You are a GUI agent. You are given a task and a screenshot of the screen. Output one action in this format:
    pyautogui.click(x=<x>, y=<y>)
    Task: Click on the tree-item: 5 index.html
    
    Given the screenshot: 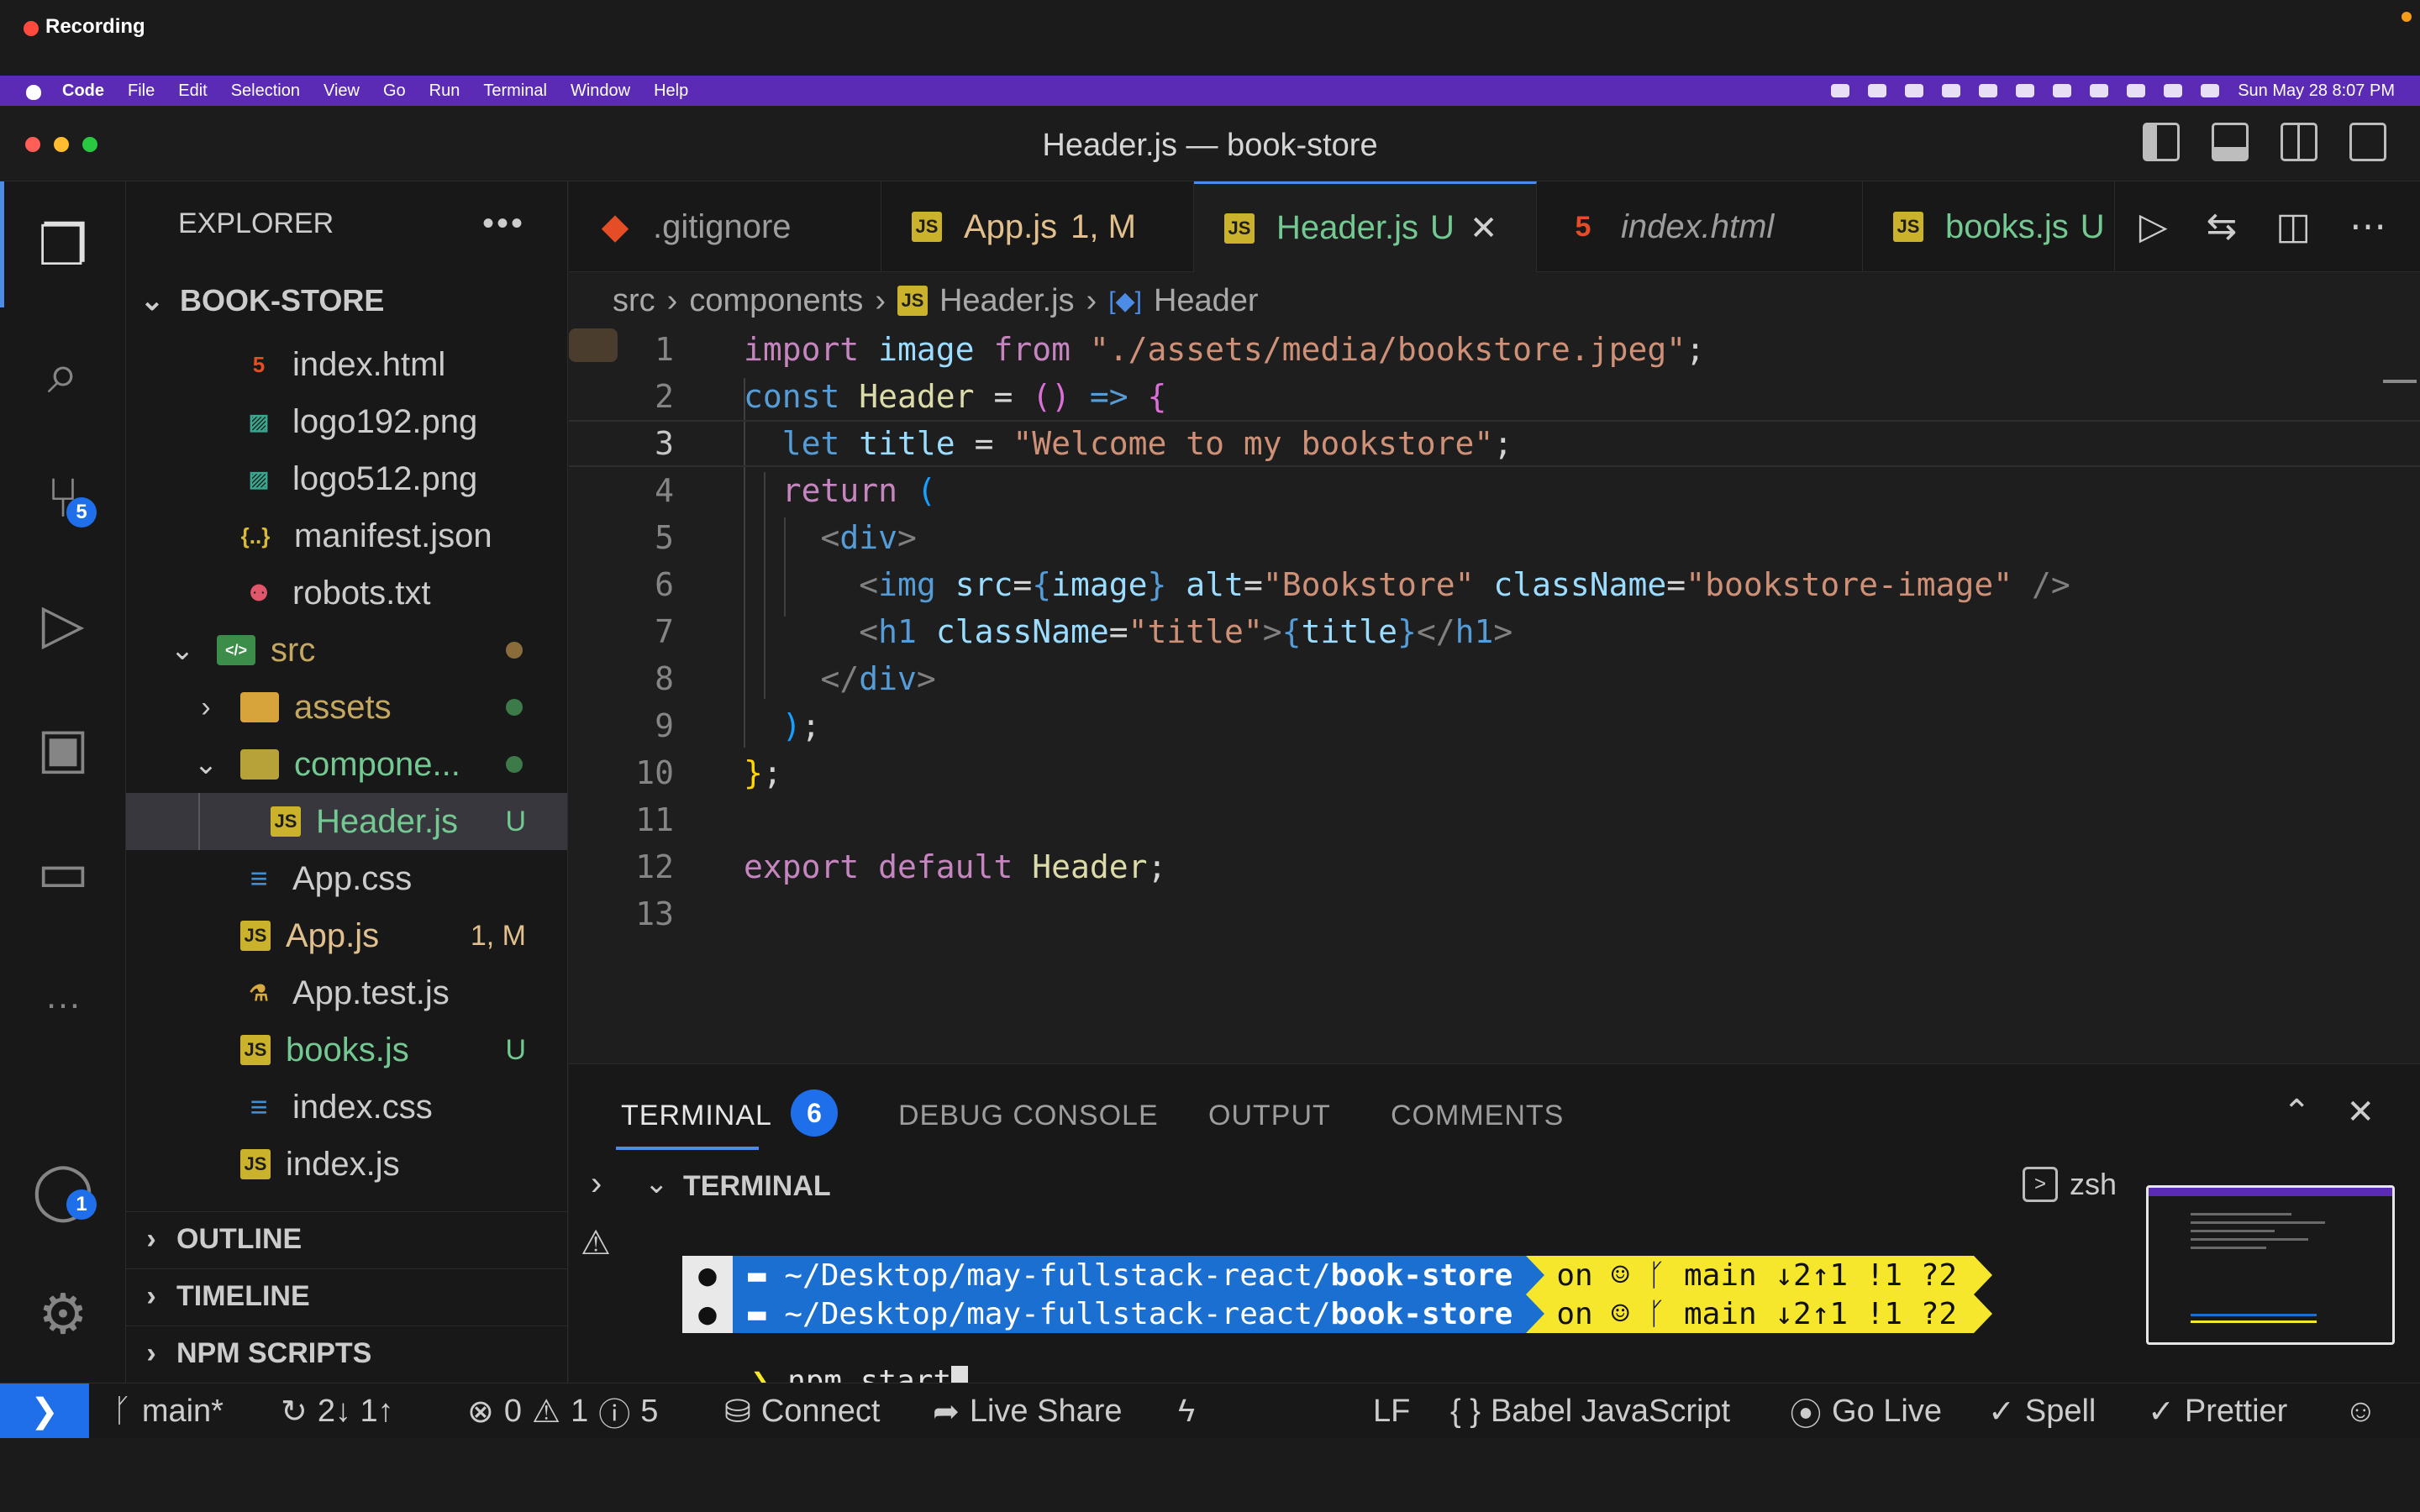 What is the action you would take?
    pyautogui.click(x=346, y=364)
    